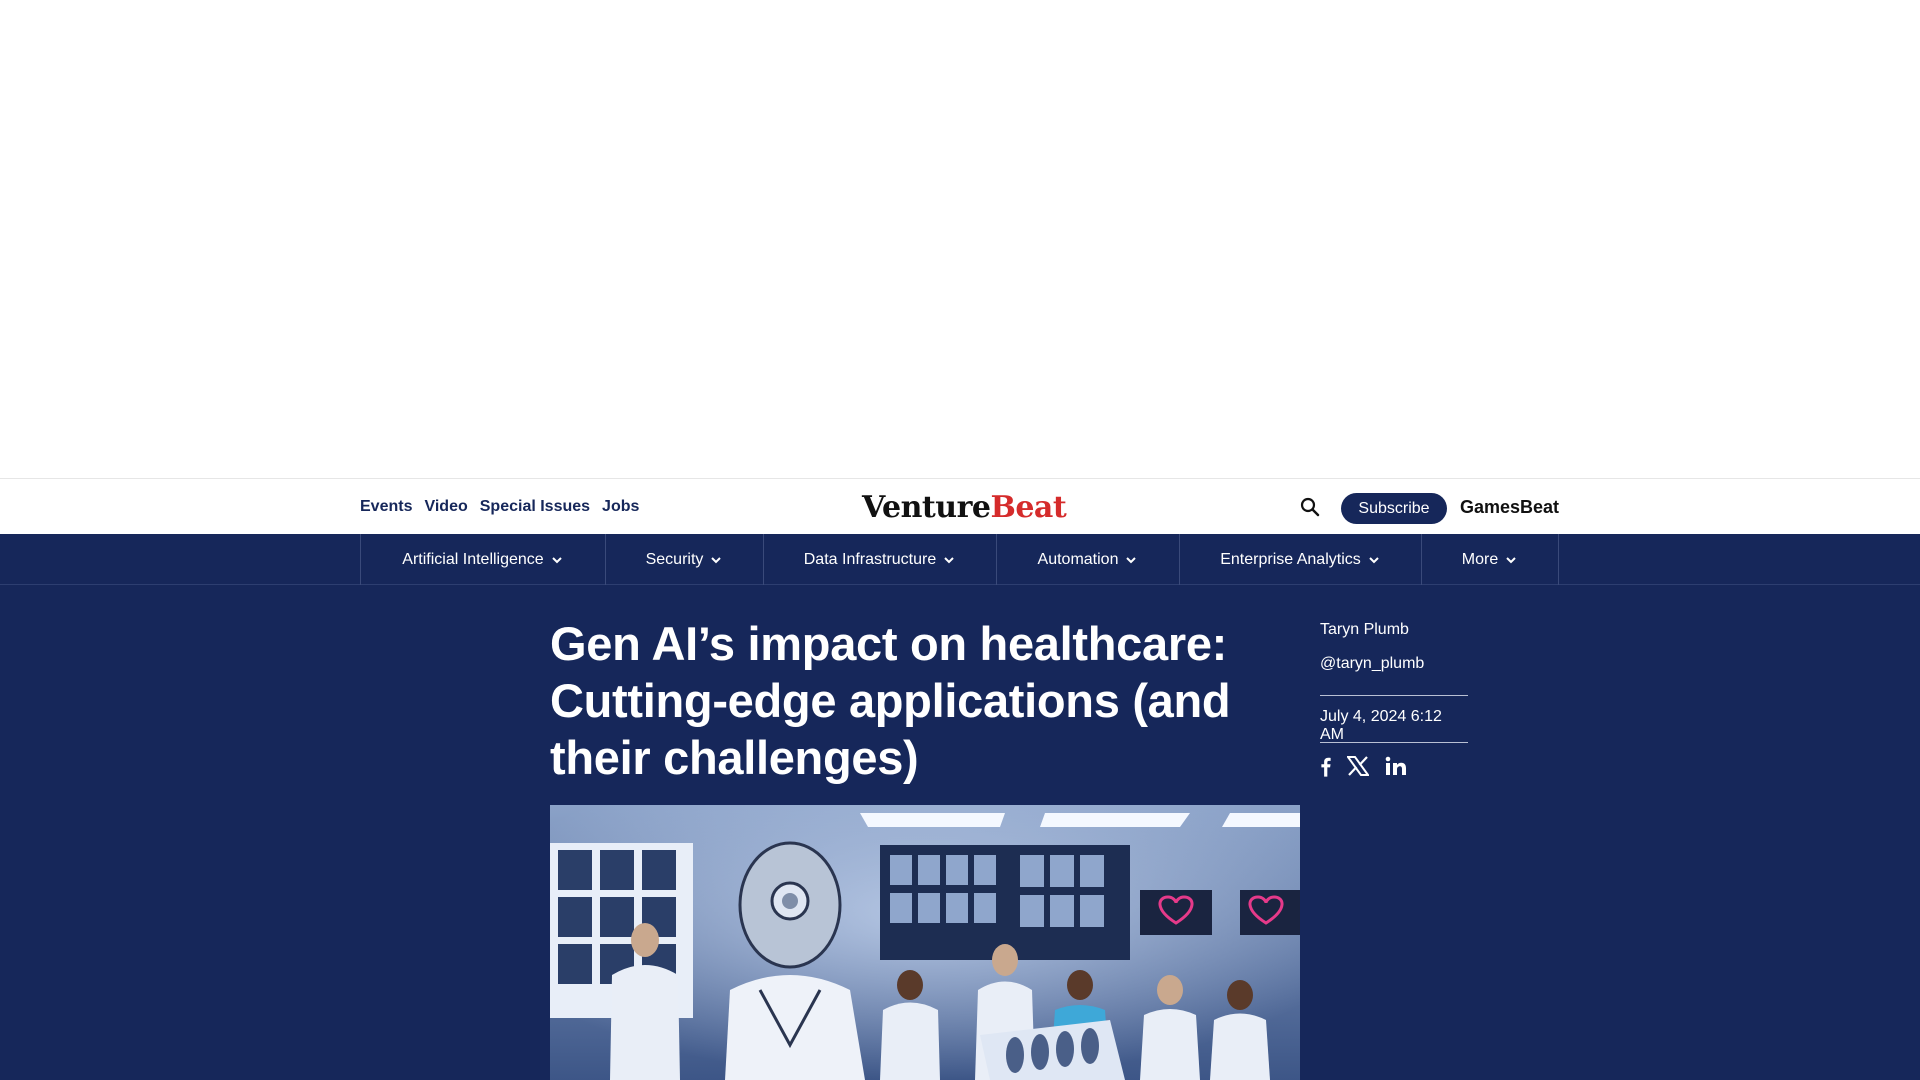  I want to click on venturebeat-logo: Venture Beat, so click(964, 507).